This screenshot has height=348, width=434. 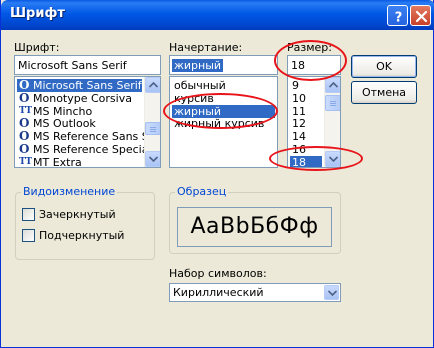 What do you see at coordinates (91, 137) in the screenshot?
I see `font-item-label: MS Reference Sans S` at bounding box center [91, 137].